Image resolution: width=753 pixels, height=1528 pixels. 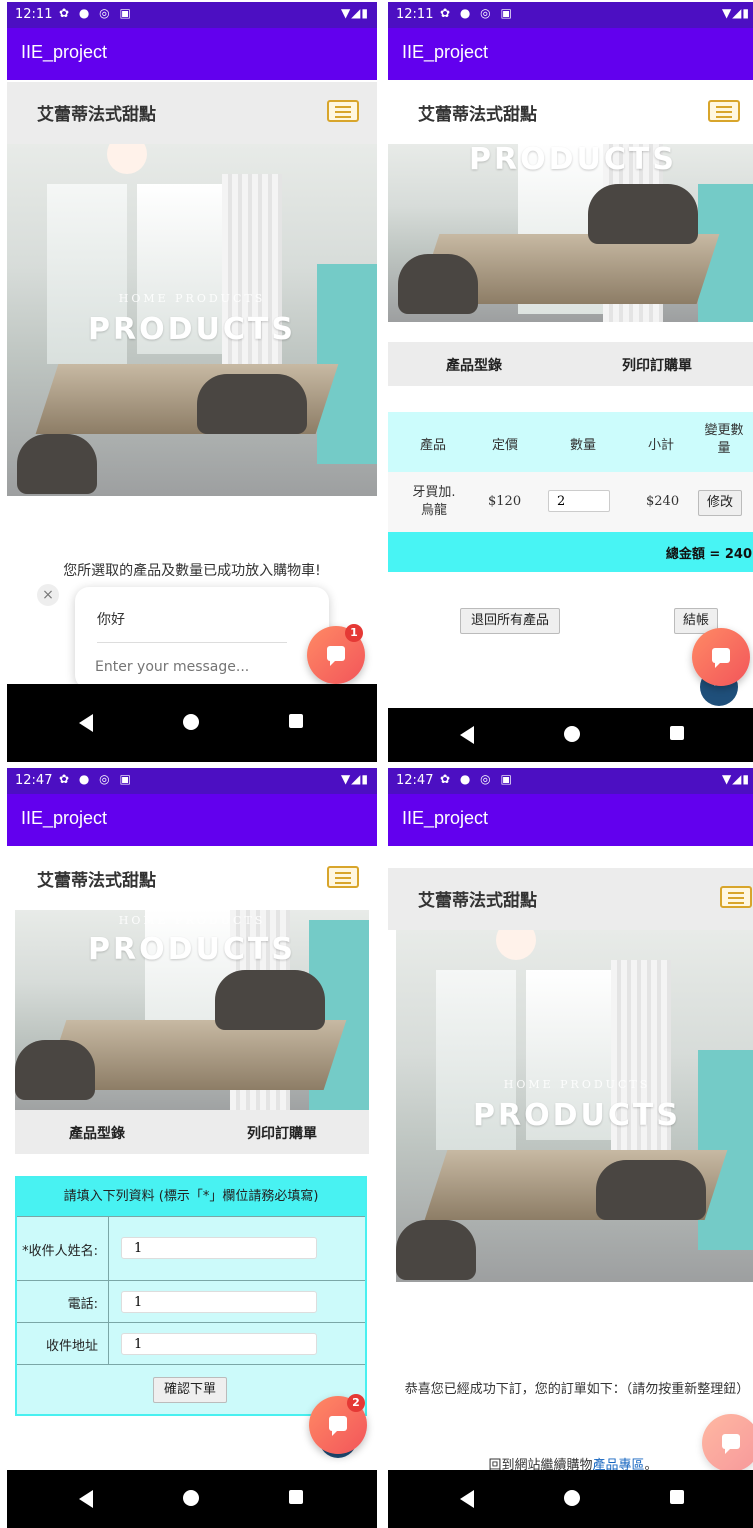 I want to click on address-label: 收件地址, so click(x=63, y=1344).